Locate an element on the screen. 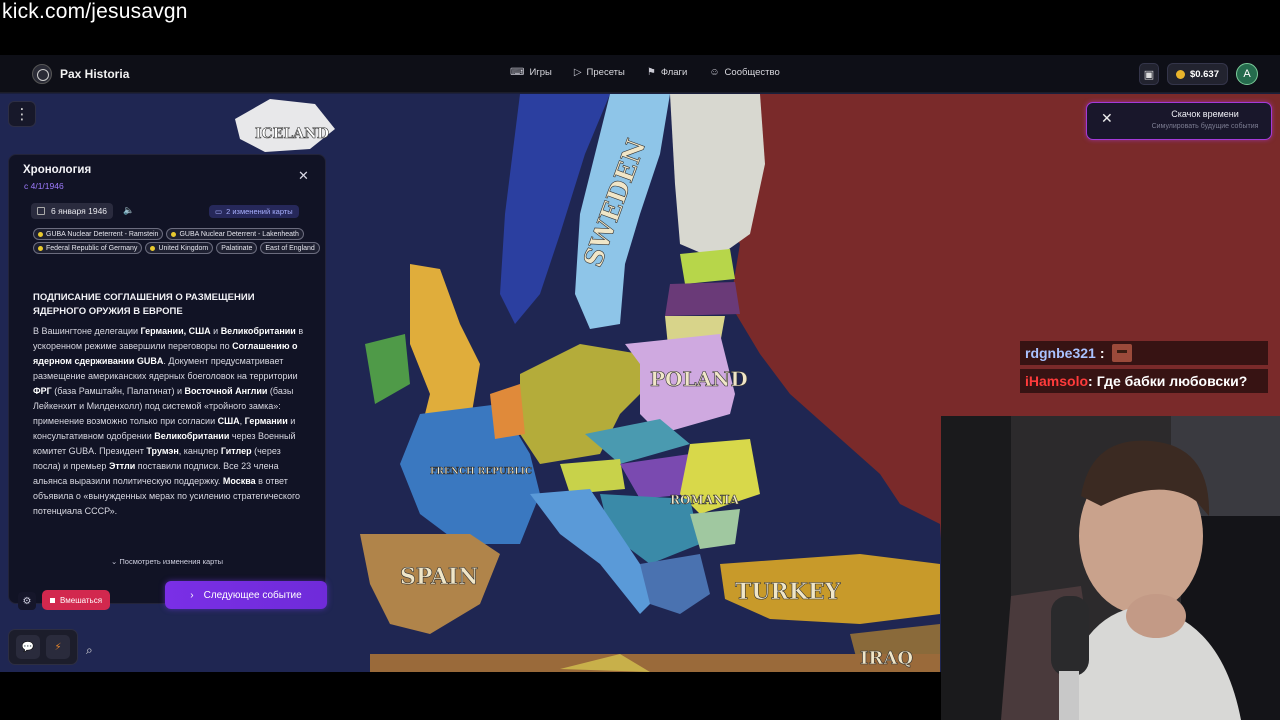 The image size is (1280, 720). flag-icon: ⚑ is located at coordinates (651, 72).